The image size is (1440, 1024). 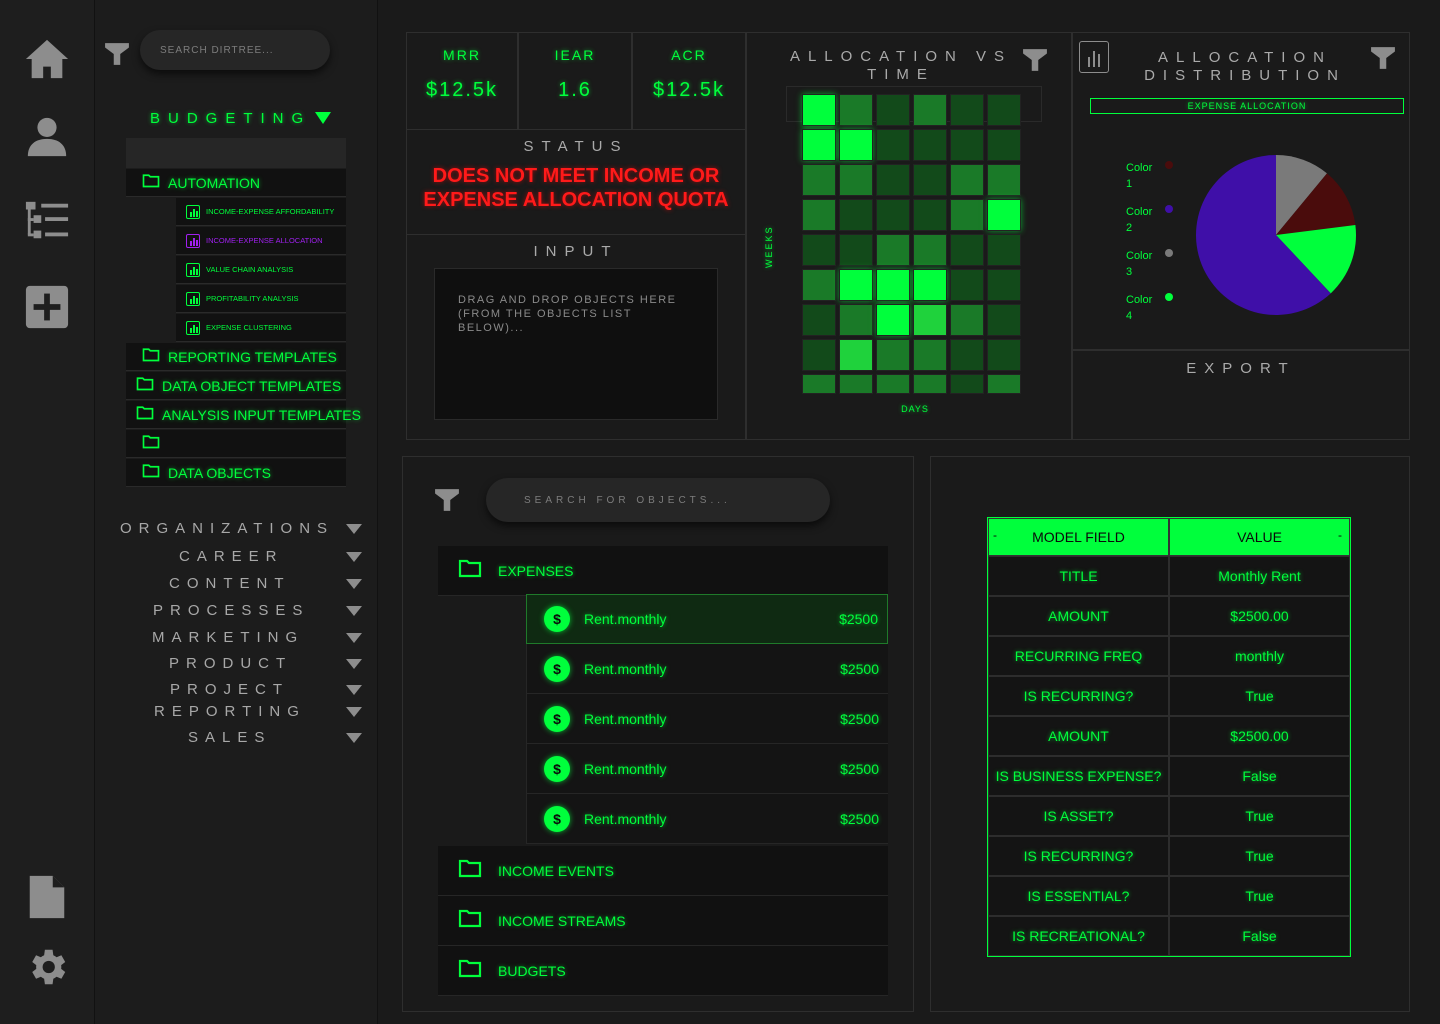 I want to click on tree-folder: REPORTING TEMPLATES, so click(x=236, y=357).